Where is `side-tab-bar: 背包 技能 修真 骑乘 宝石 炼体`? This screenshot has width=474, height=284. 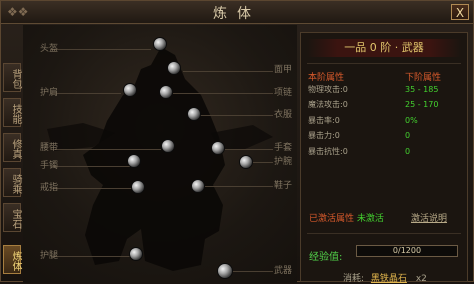
side-tab-bar: 背包 技能 修真 骑乘 宝石 炼体 is located at coordinates (12, 154).